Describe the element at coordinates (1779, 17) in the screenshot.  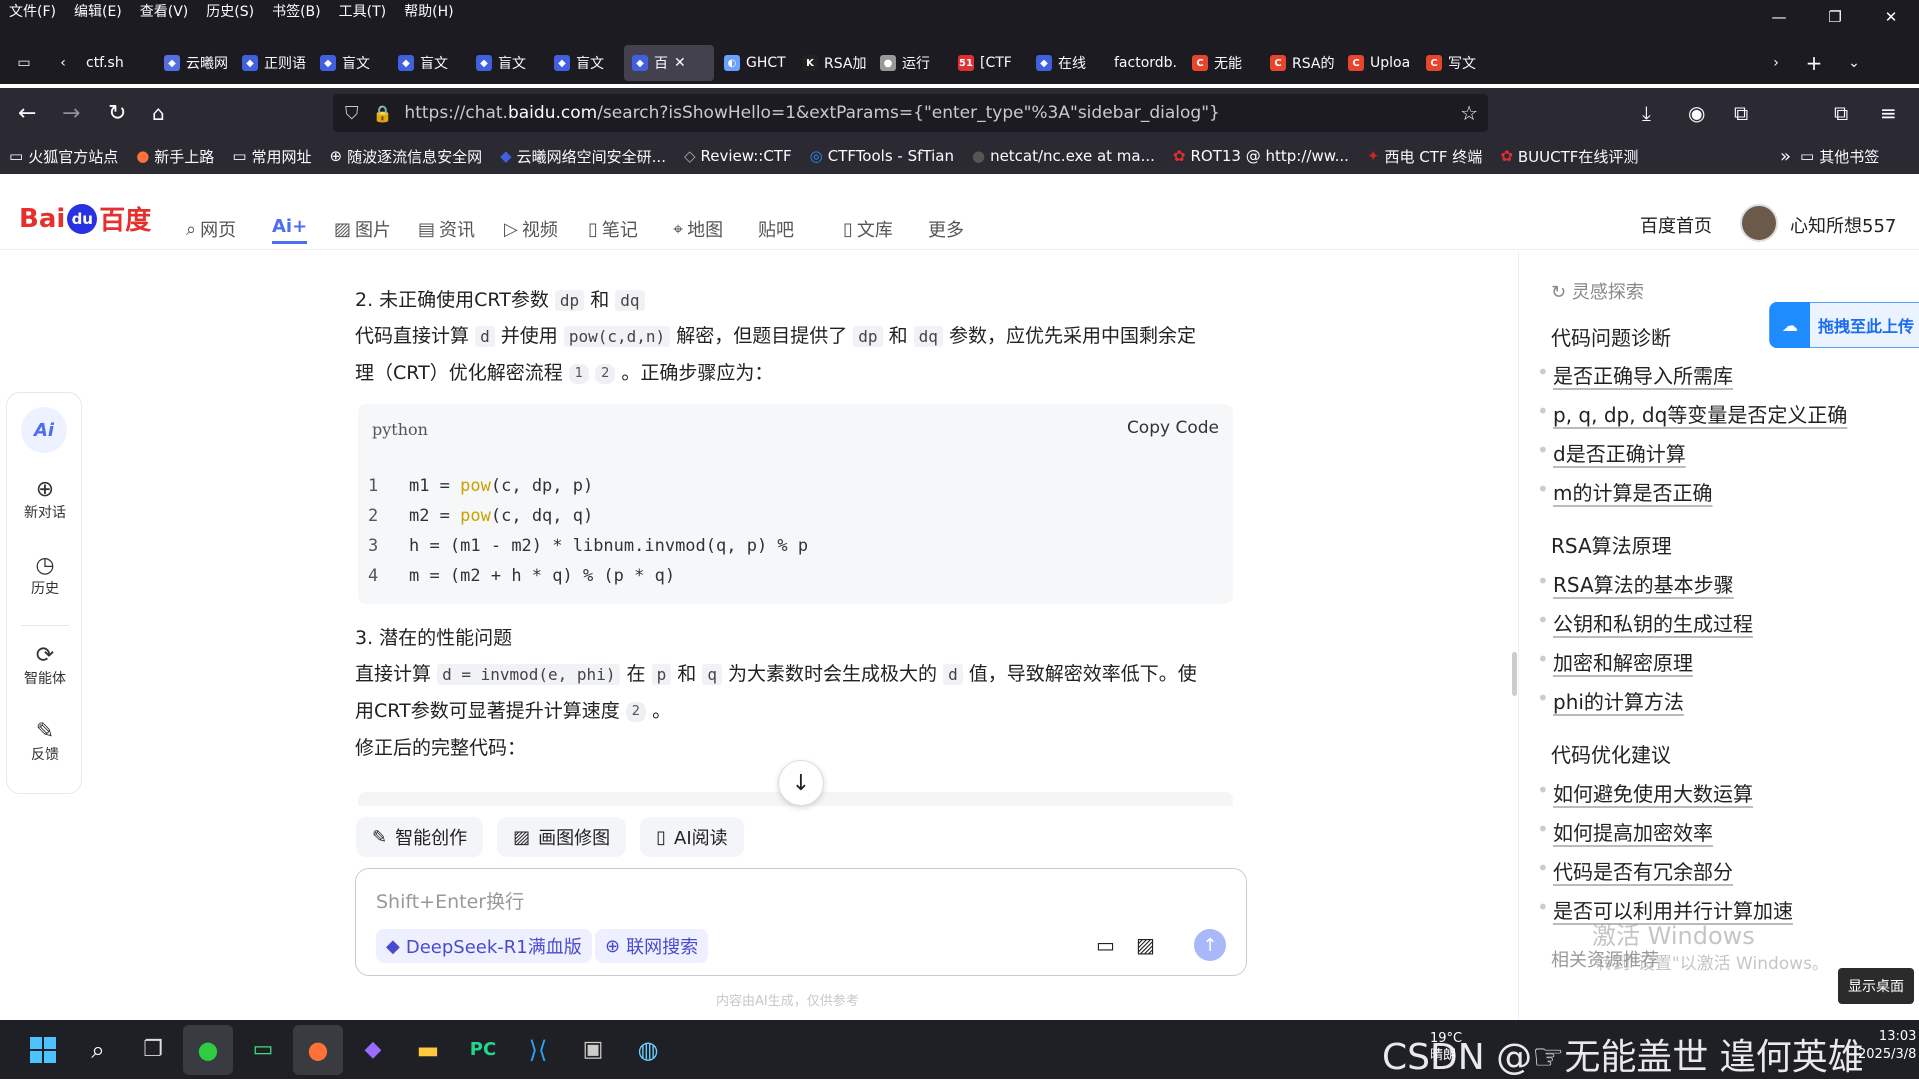
I see `minimize-icon: —` at that location.